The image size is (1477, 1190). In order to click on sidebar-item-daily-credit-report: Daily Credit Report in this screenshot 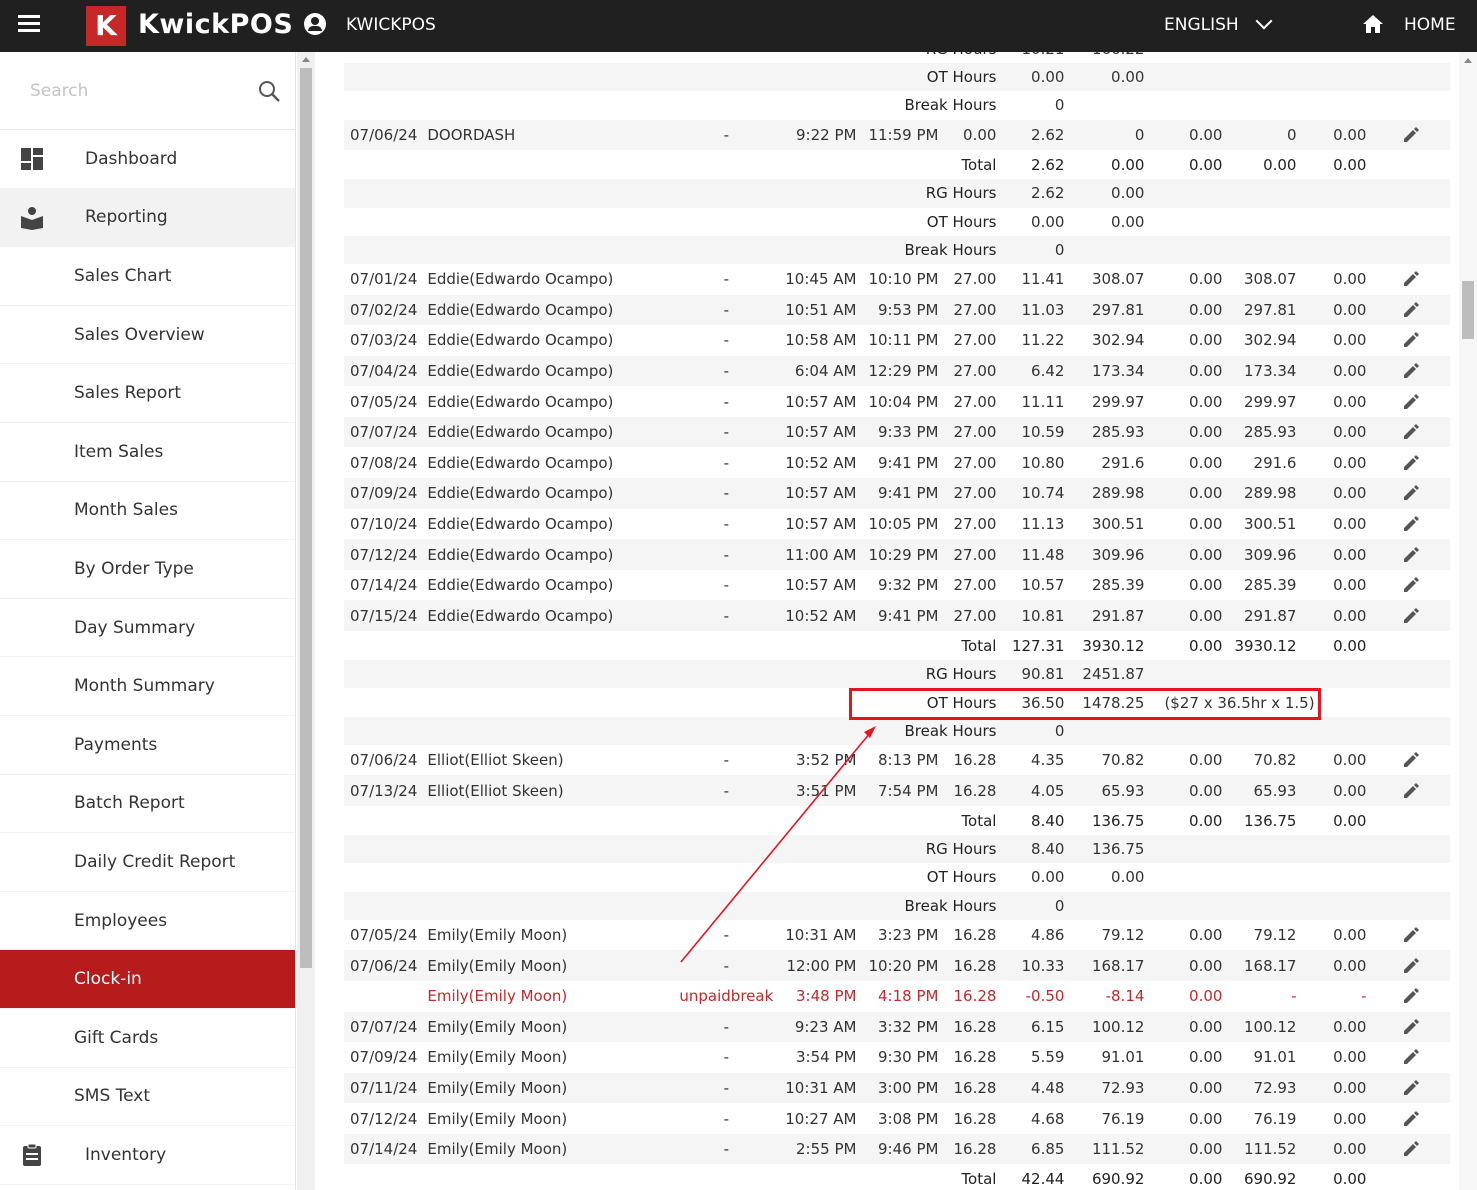, I will do `click(147, 862)`.